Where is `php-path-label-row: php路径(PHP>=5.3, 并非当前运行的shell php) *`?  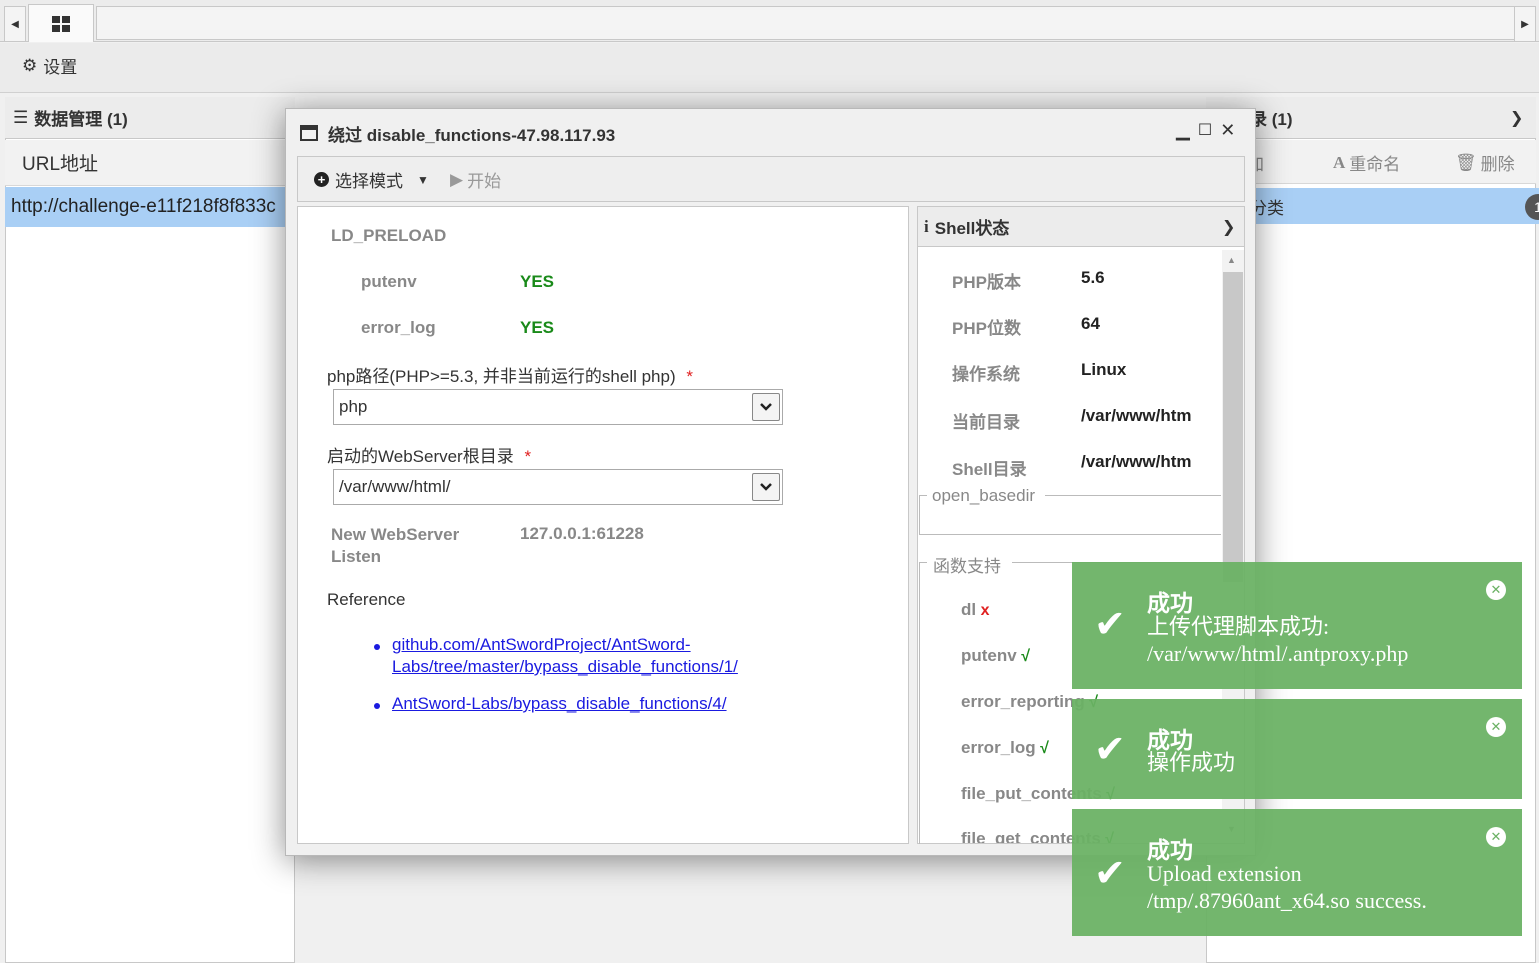 php-path-label-row: php路径(PHP>=5.3, 并非当前运行的shell php) * is located at coordinates (510, 374).